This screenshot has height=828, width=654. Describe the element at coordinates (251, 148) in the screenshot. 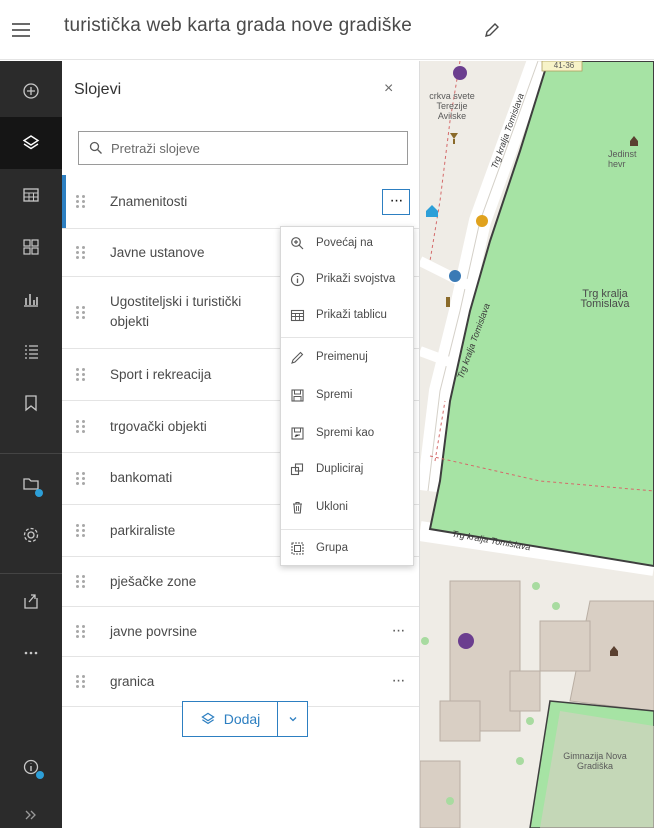

I see `search-input` at that location.